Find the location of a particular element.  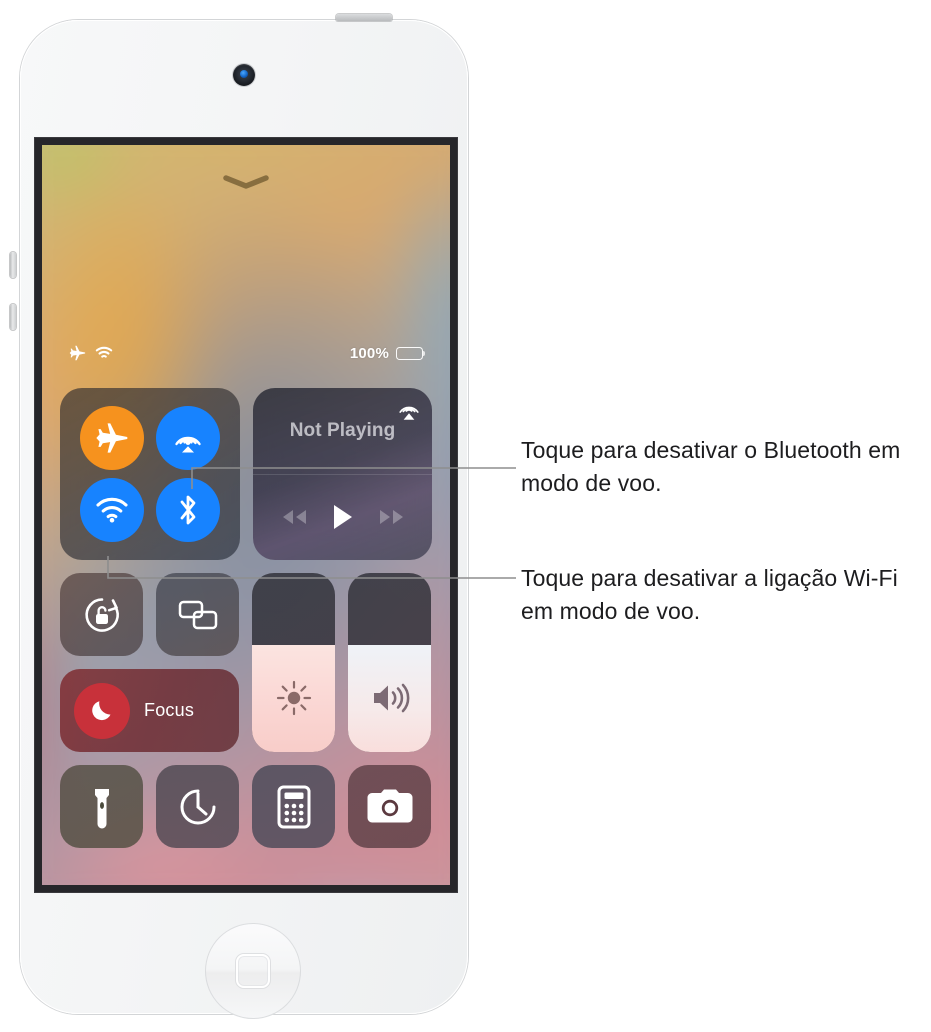

battery-percent-label: 100% is located at coordinates (369, 353).